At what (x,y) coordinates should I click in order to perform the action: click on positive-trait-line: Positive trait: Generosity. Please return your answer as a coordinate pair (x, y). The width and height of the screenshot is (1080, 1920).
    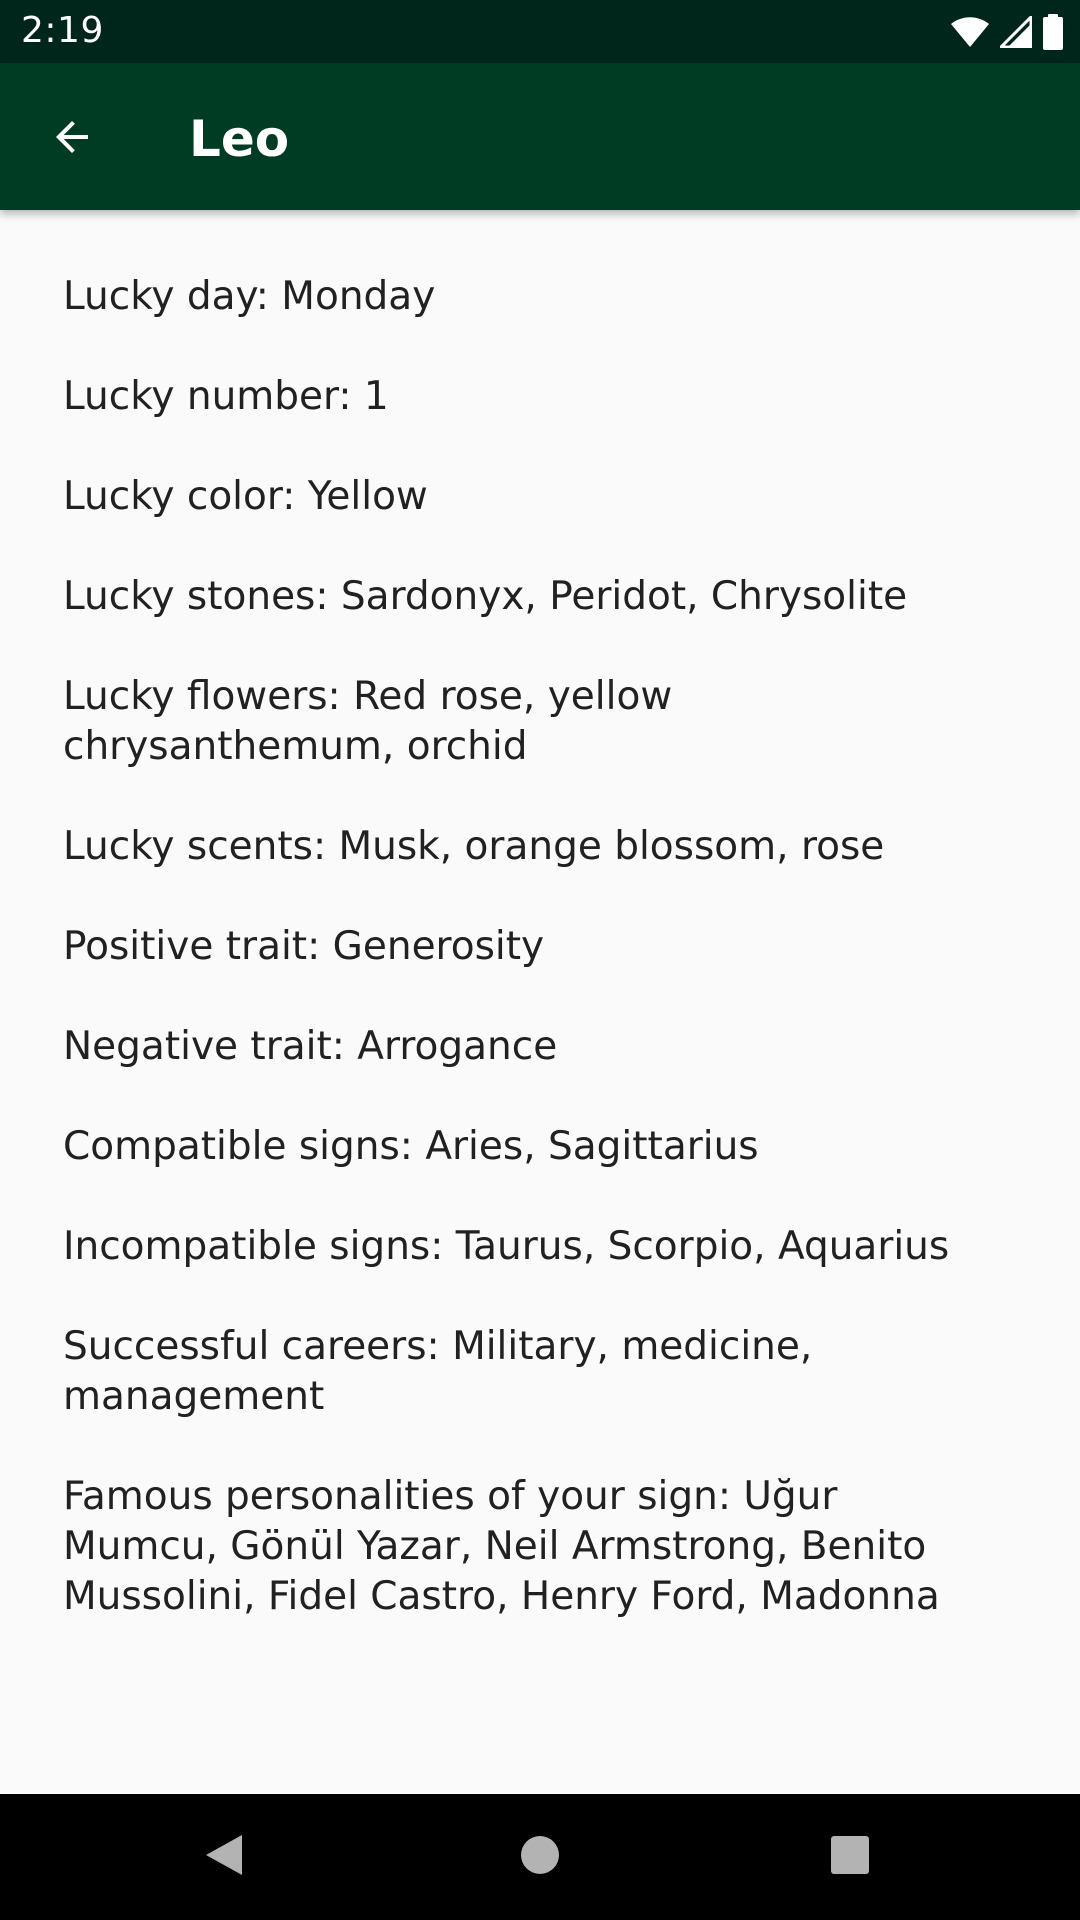
    Looking at the image, I should click on (304, 946).